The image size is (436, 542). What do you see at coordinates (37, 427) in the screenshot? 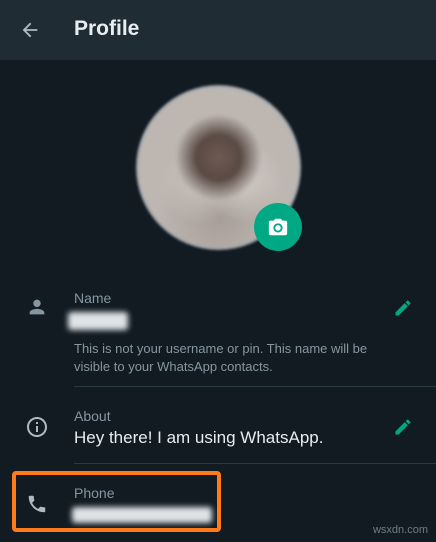
I see `info-icon` at bounding box center [37, 427].